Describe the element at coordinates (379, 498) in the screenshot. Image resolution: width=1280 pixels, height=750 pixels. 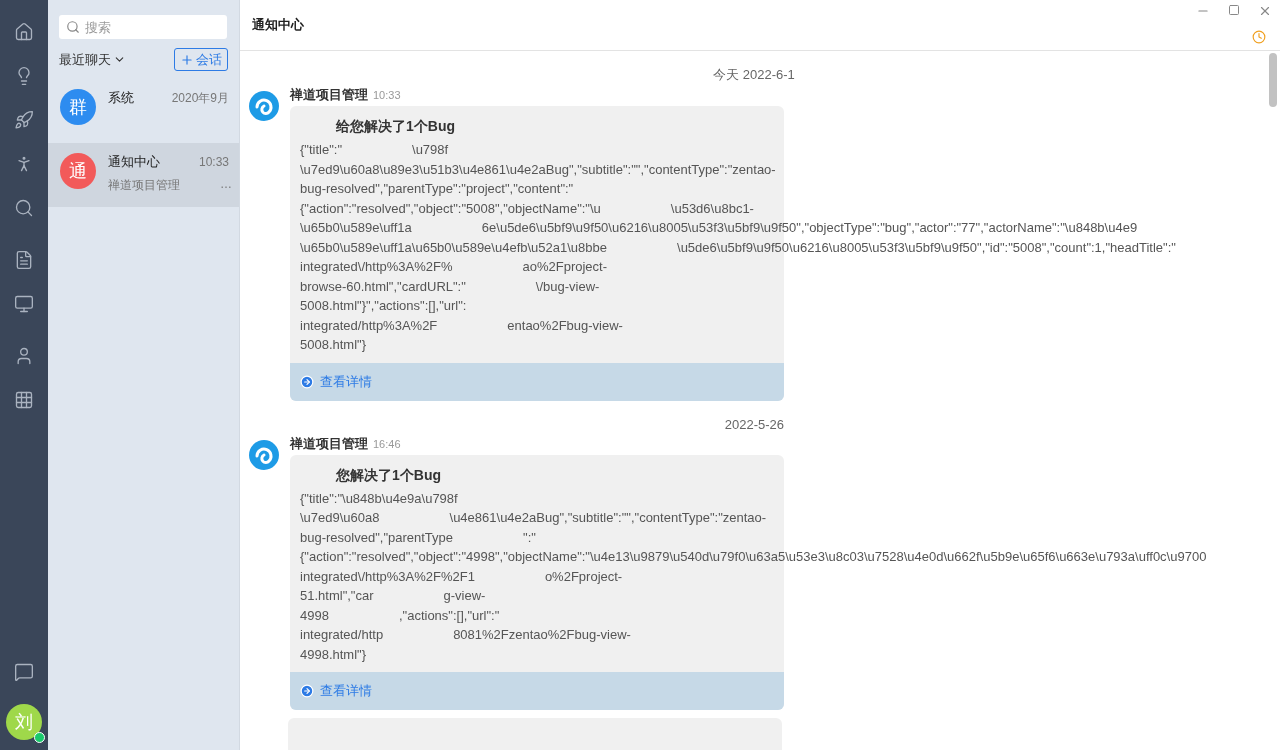
I see `message-text: {"title":"\u848b\u4e9a\u798f` at that location.